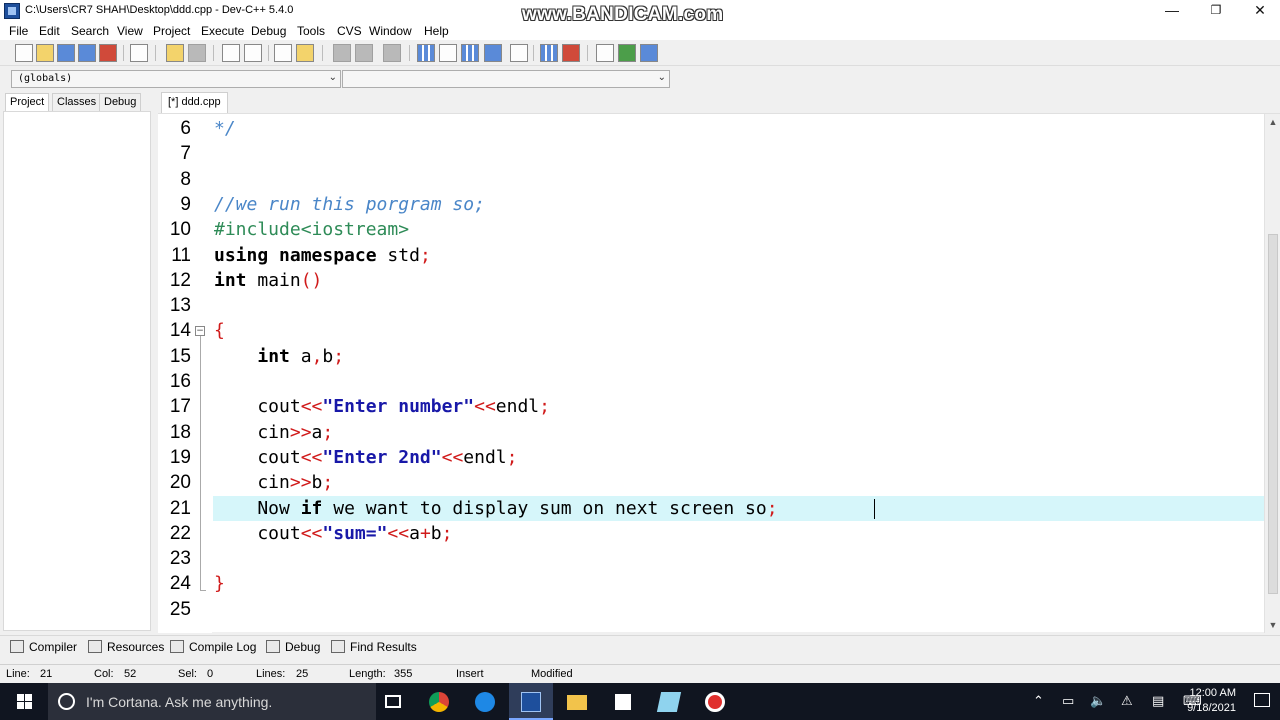  What do you see at coordinates (669, 701) in the screenshot?
I see `app-taskbar-button` at bounding box center [669, 701].